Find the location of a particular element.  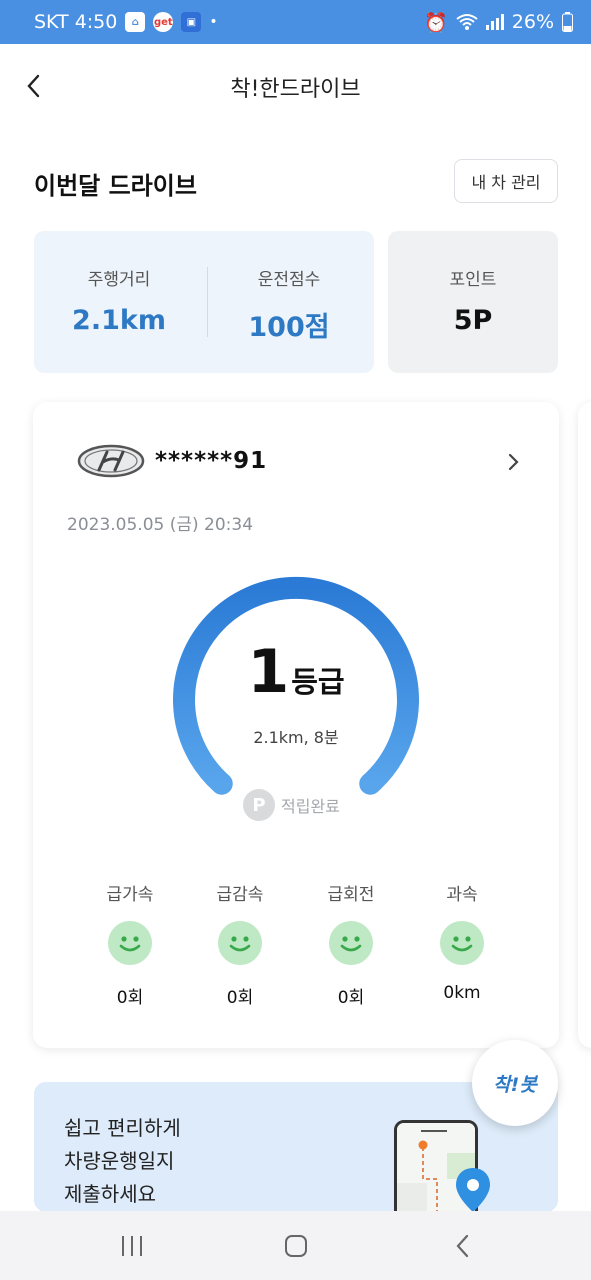

metric-sharp-turn: 급회전 0회 is located at coordinates (351, 944).